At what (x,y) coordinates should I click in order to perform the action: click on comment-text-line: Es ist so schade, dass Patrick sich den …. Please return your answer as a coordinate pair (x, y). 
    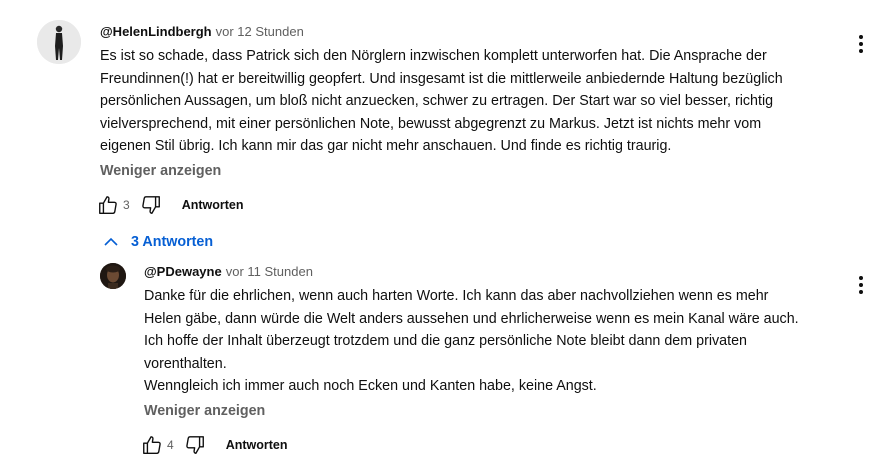
    Looking at the image, I should click on (433, 56).